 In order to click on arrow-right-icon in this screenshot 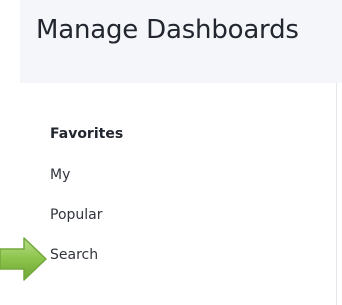, I will do `click(23, 259)`.